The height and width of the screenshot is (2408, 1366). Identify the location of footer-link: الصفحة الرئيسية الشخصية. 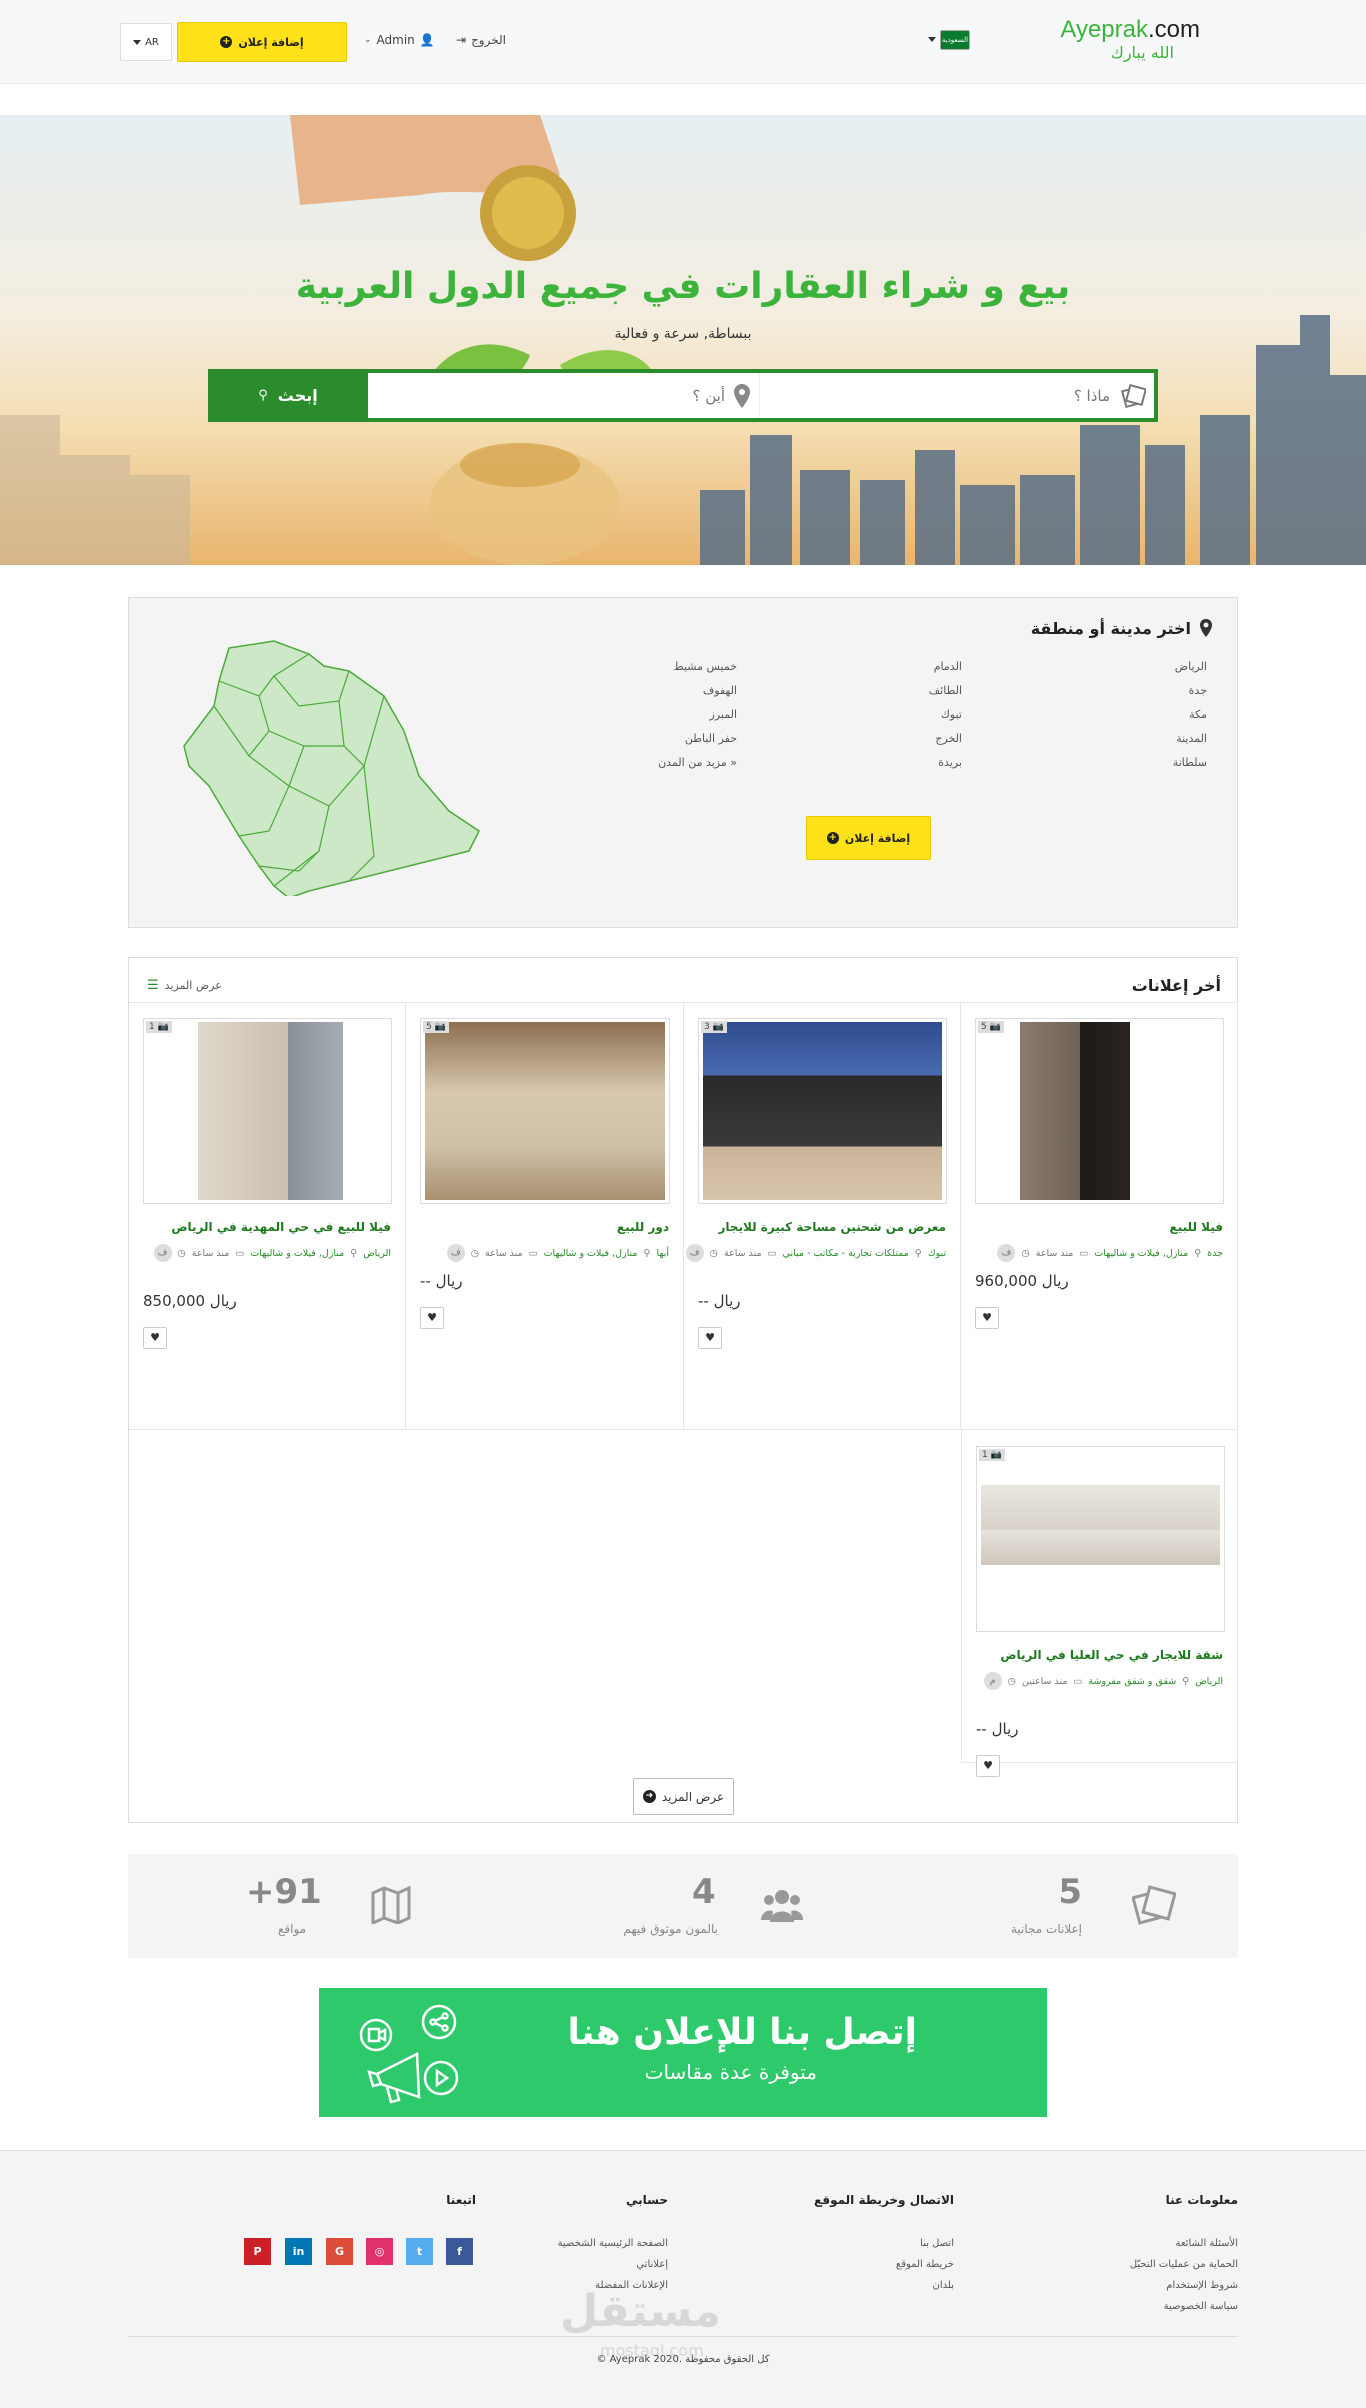
(613, 2243).